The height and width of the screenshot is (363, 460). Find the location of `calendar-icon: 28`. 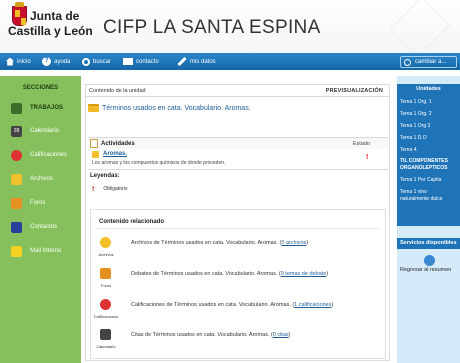

calendar-icon: 28 is located at coordinates (16, 131).